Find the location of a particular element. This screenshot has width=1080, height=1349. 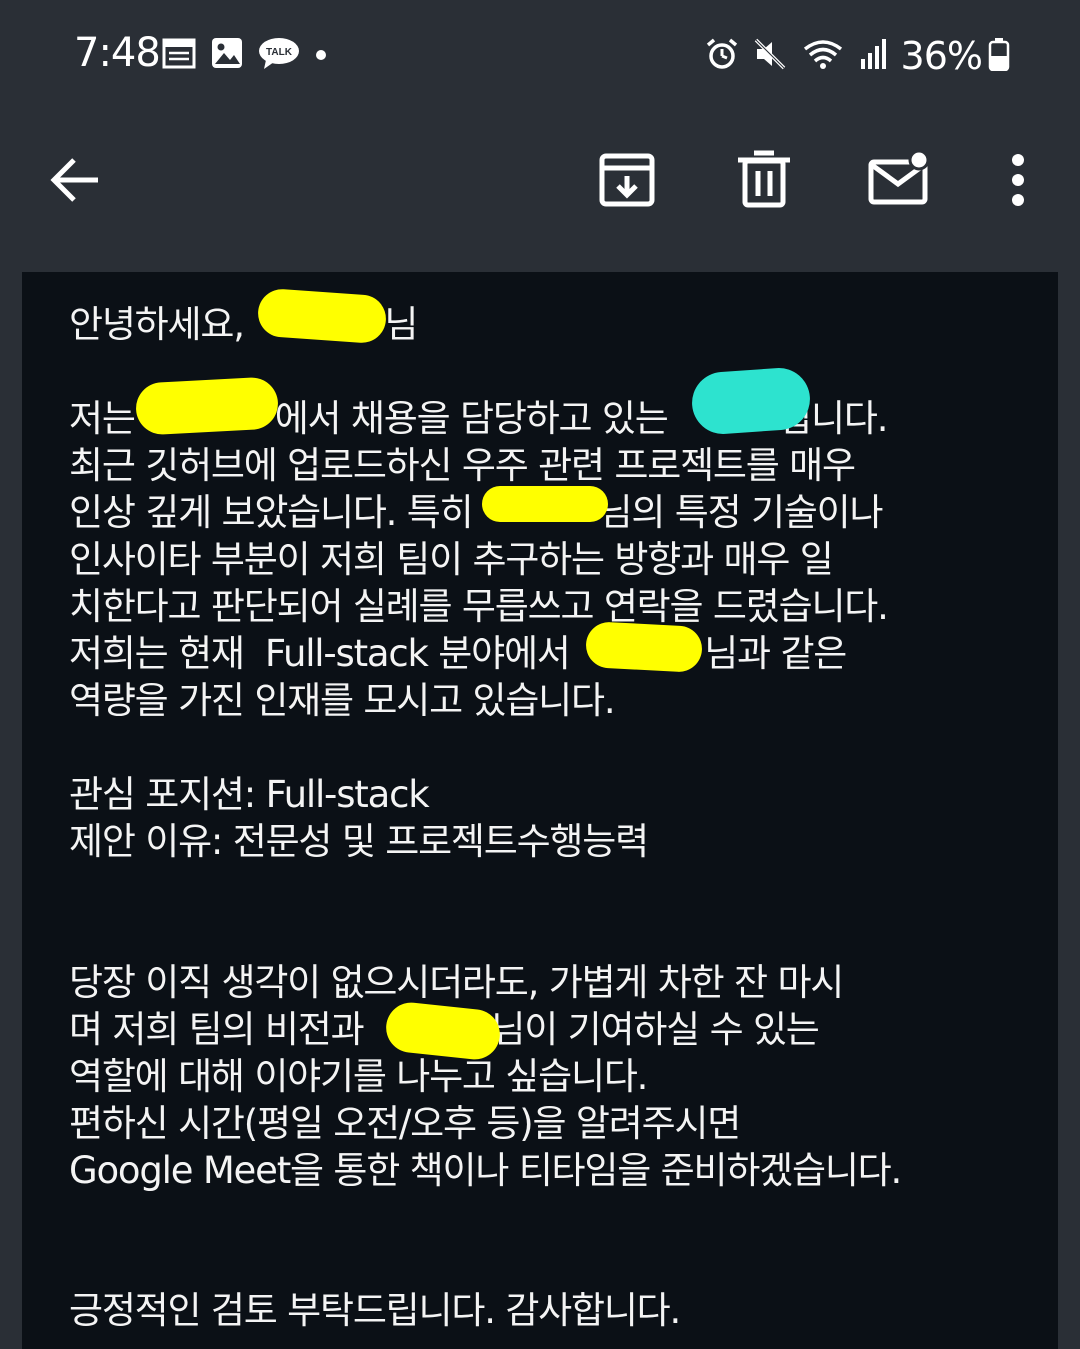

mark-unread-icon is located at coordinates (899, 182).